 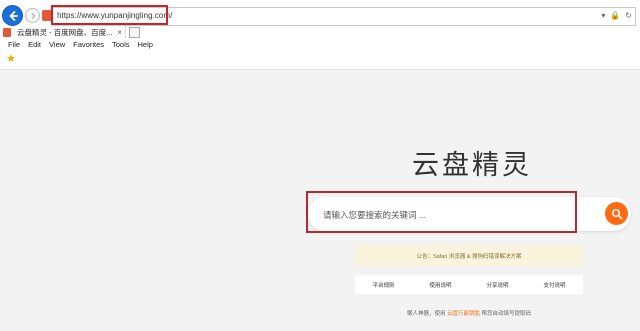 I want to click on search-button, so click(x=616, y=213).